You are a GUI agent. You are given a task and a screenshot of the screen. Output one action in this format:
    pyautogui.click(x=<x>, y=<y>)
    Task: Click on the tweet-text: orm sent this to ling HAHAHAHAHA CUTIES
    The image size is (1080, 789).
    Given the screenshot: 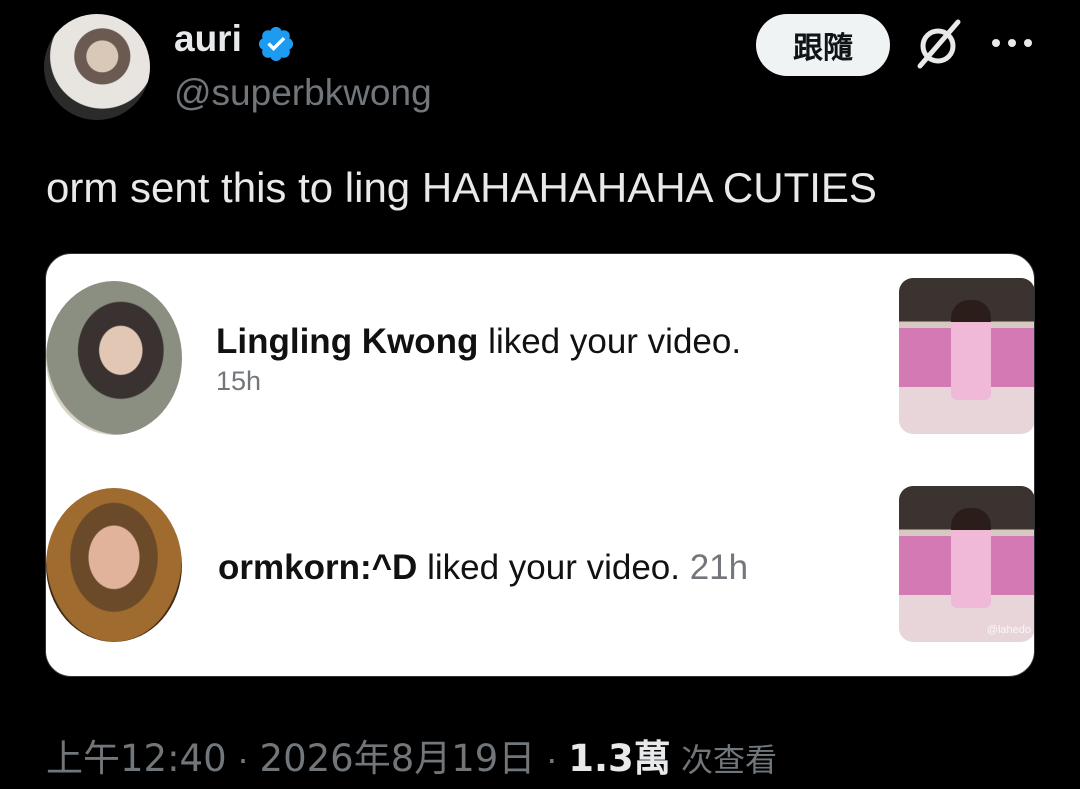 What is the action you would take?
    pyautogui.click(x=461, y=187)
    